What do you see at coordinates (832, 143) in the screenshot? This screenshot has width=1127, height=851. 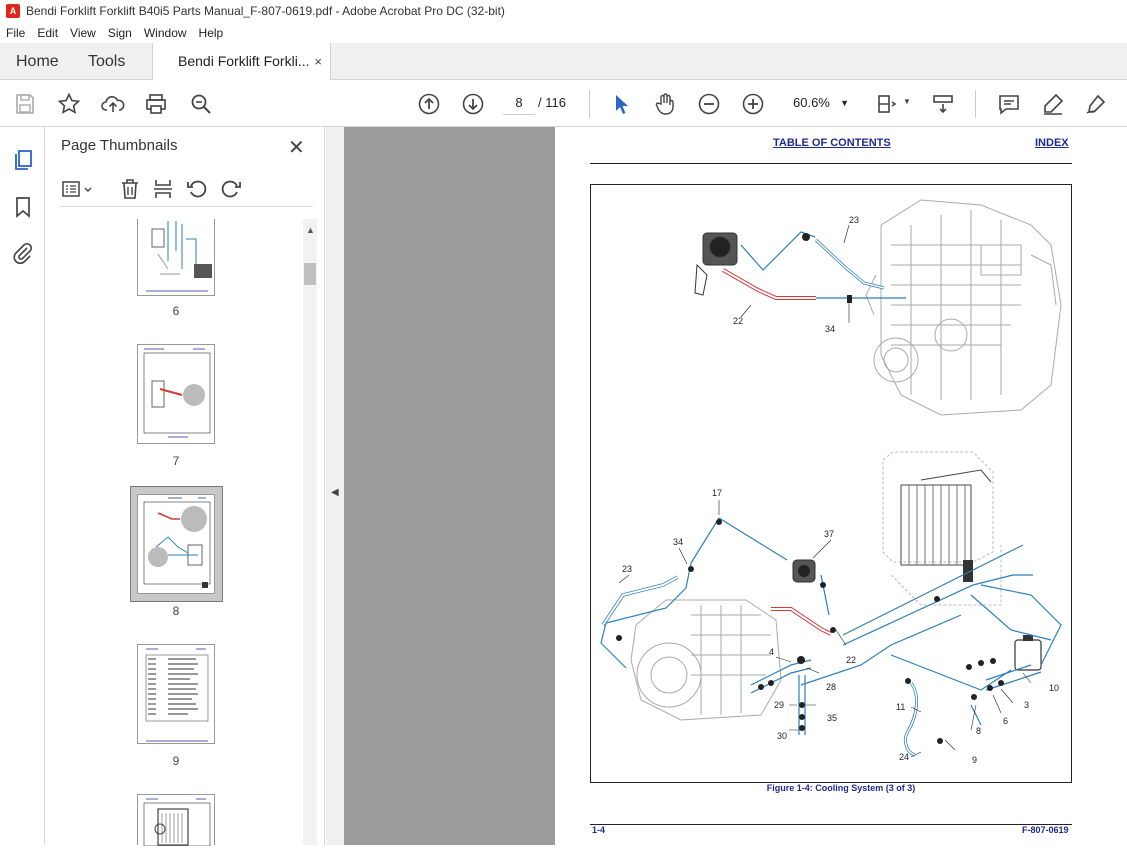 I see `table-of-contents-link: TABLE OF CONTENTS` at bounding box center [832, 143].